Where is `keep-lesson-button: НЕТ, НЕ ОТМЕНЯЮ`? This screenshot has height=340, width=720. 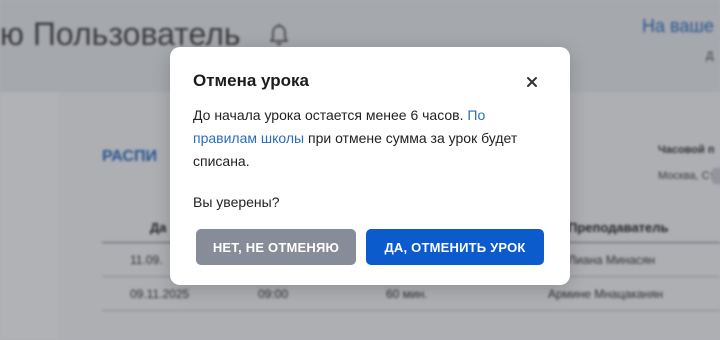
keep-lesson-button: НЕТ, НЕ ОТМЕНЯЮ is located at coordinates (276, 247).